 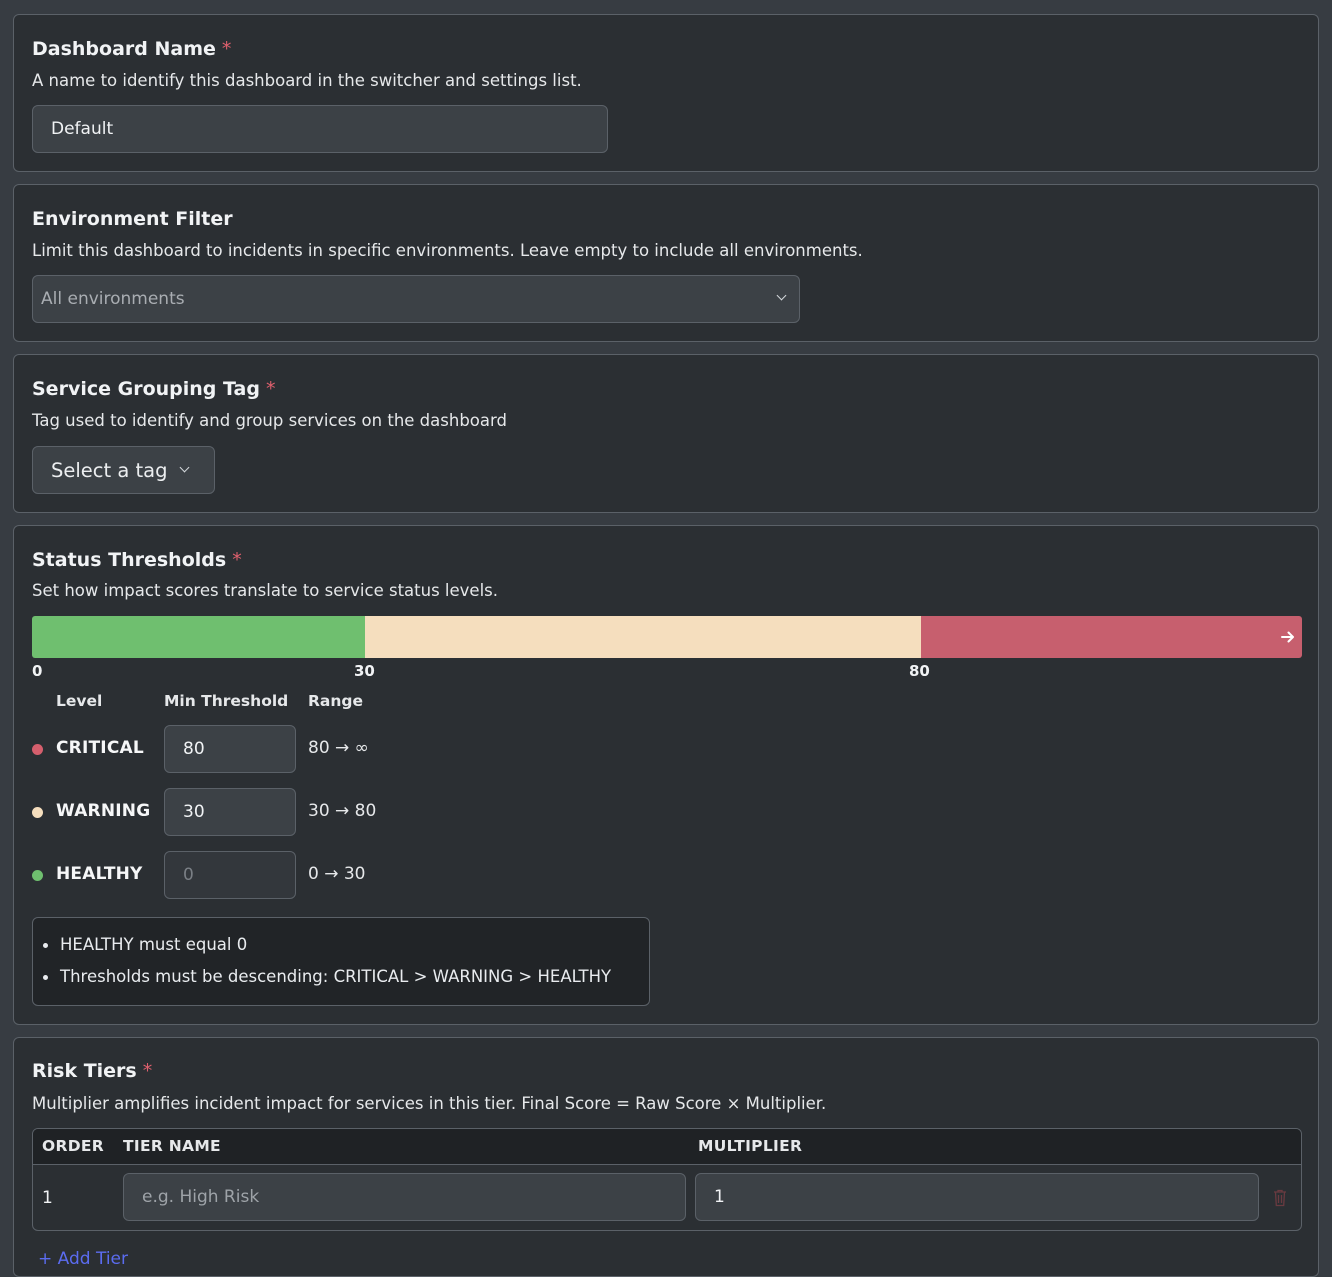 What do you see at coordinates (667, 1147) in the screenshot?
I see `risk-tiers-table-header: ORDER TIER NAME MULTIPLIER` at bounding box center [667, 1147].